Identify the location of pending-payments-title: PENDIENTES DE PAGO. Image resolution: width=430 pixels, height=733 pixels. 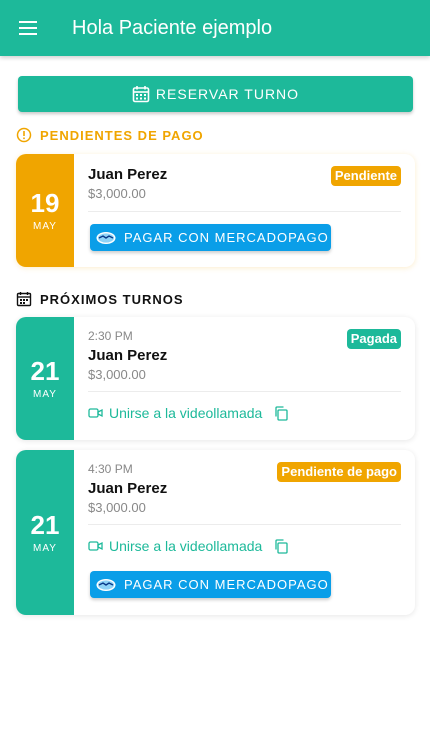
(122, 135).